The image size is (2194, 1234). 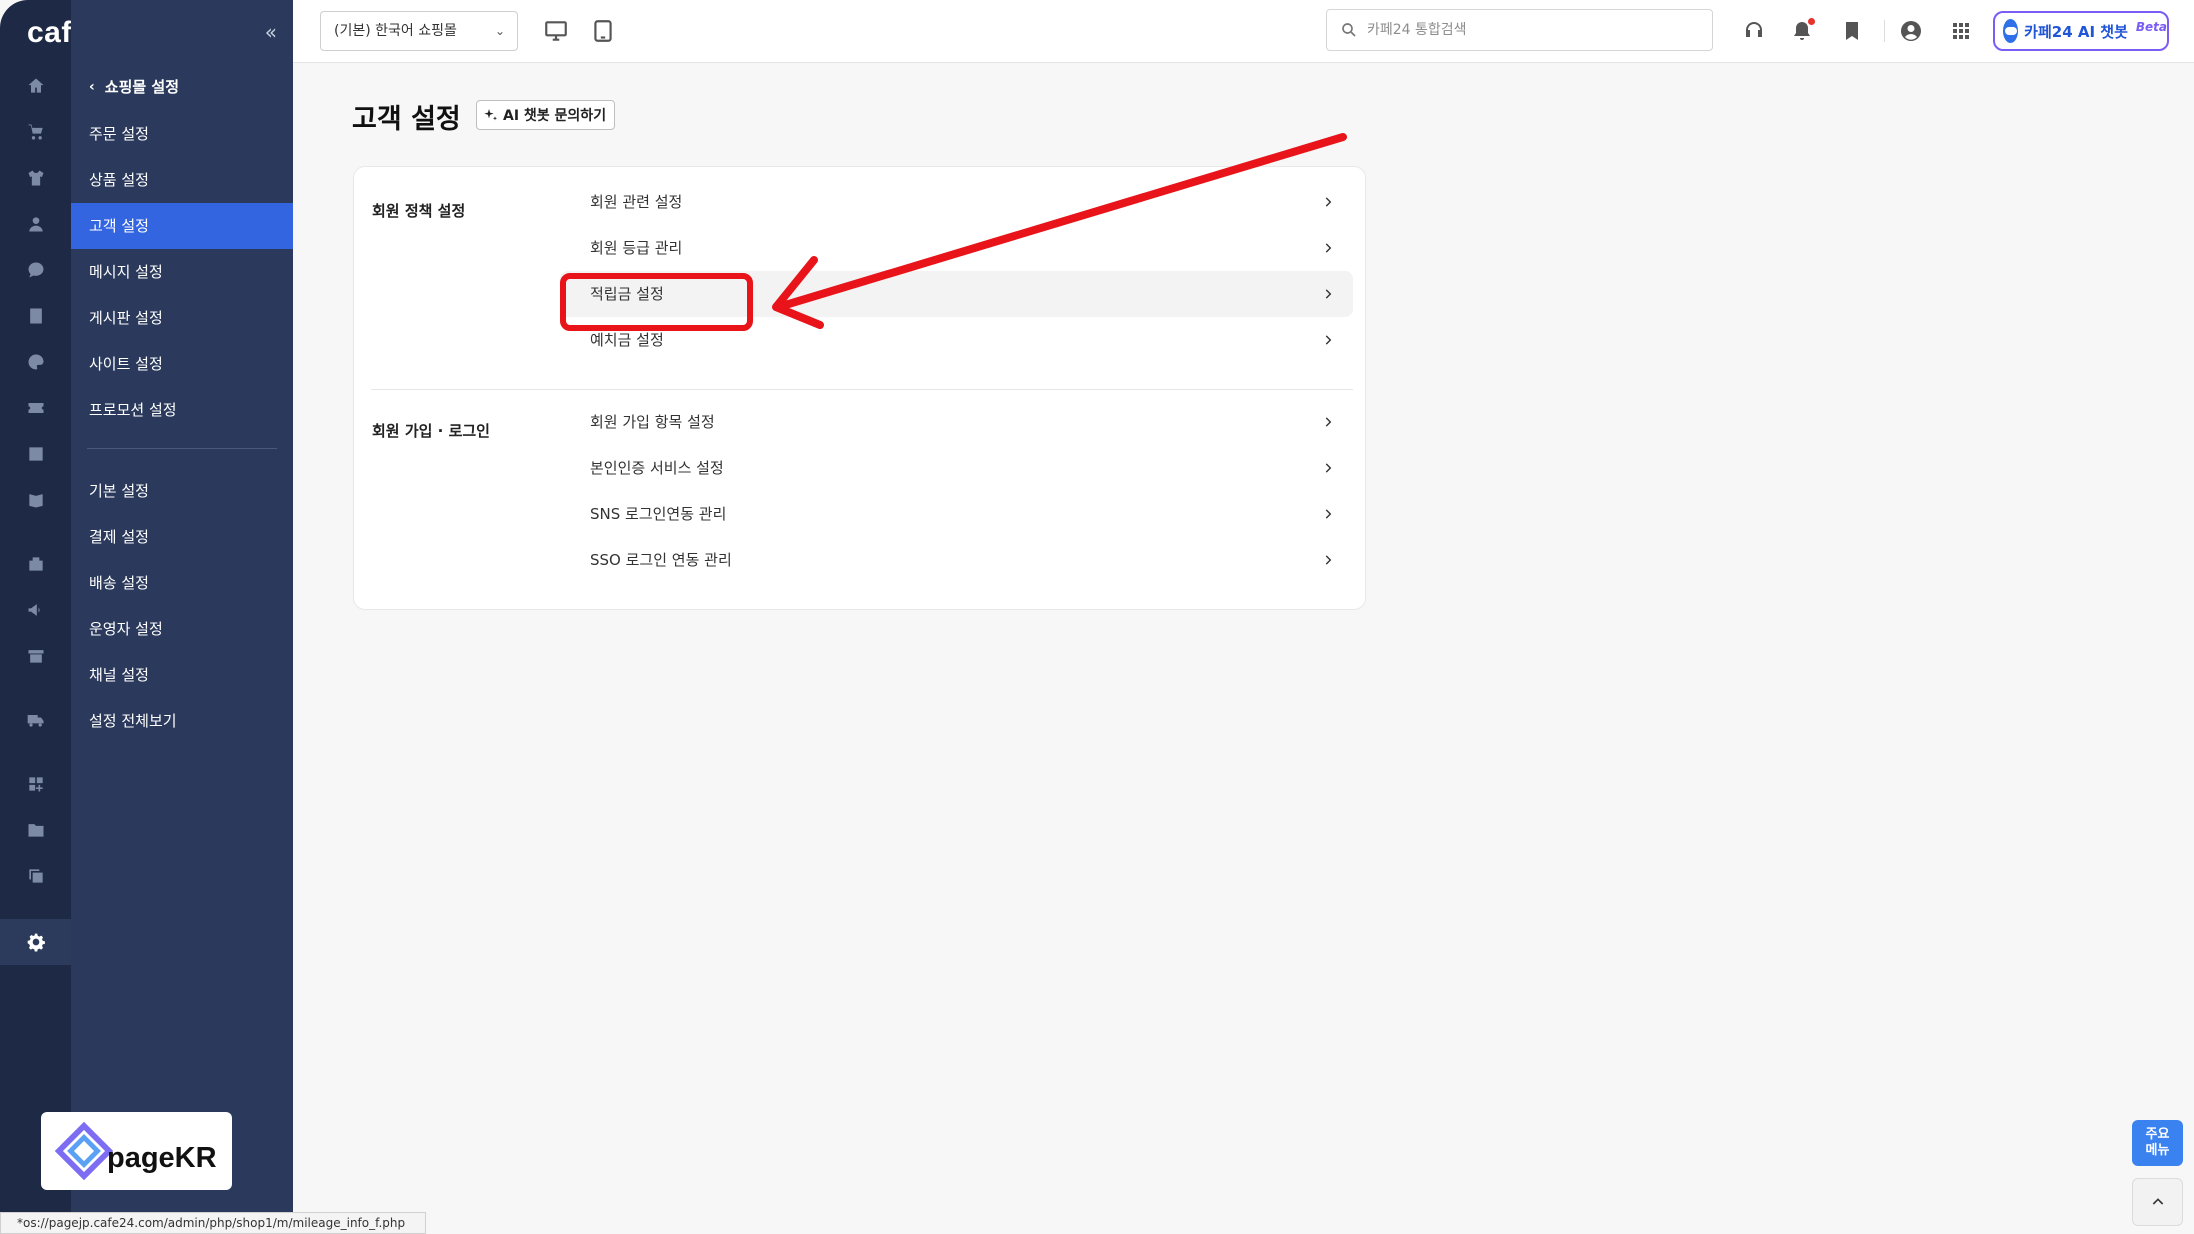 I want to click on sidebar-item-board-settings: 게시판 설정, so click(x=182, y=318).